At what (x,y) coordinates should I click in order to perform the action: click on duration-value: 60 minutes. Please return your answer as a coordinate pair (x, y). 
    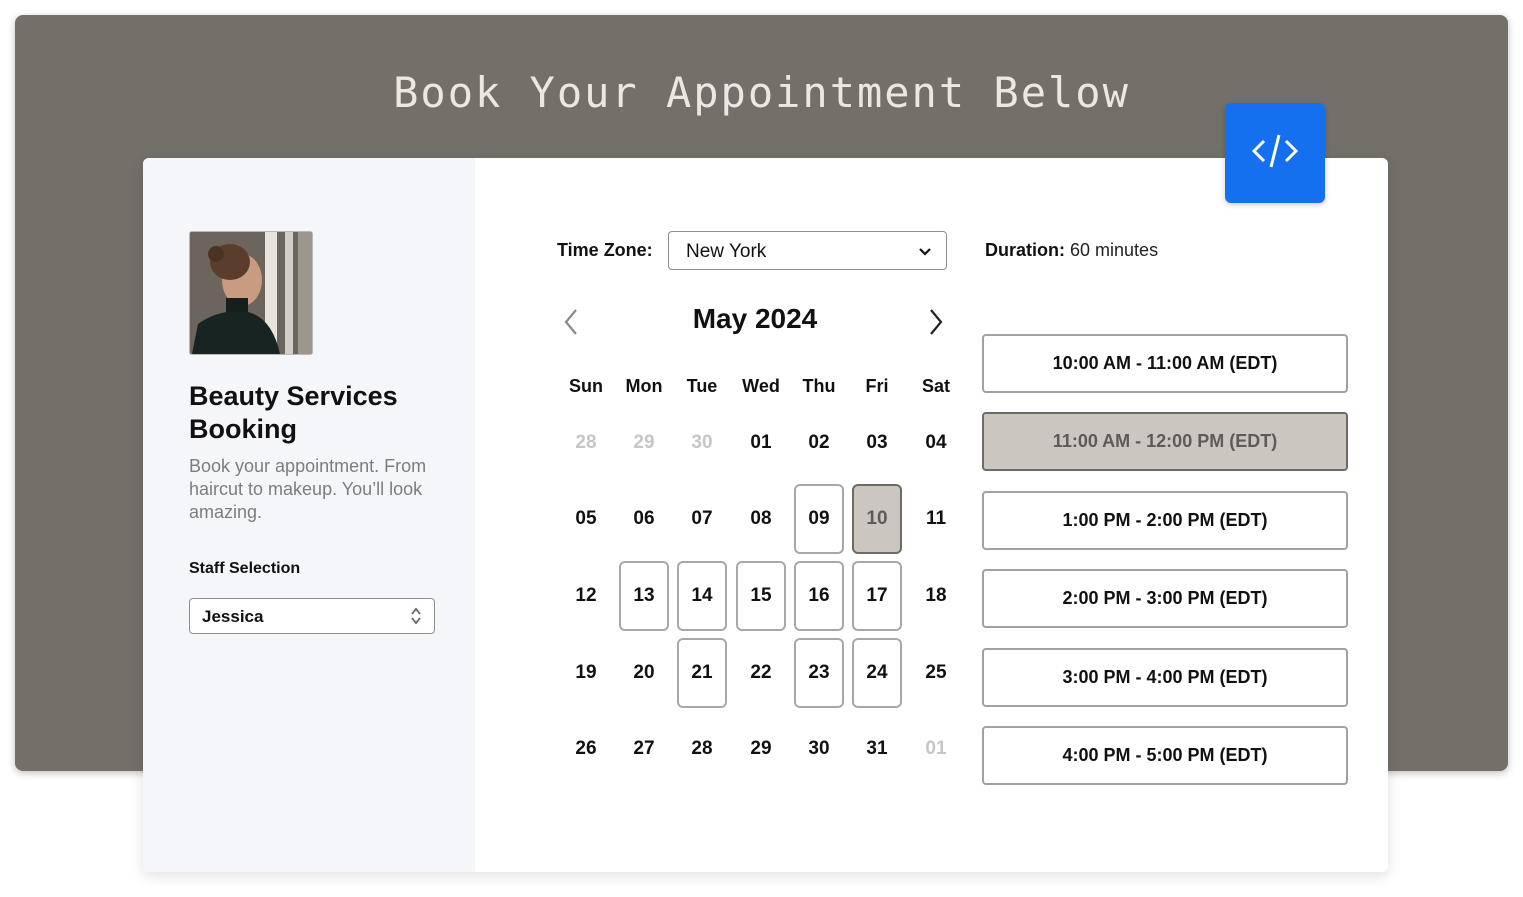
    Looking at the image, I should click on (1114, 250).